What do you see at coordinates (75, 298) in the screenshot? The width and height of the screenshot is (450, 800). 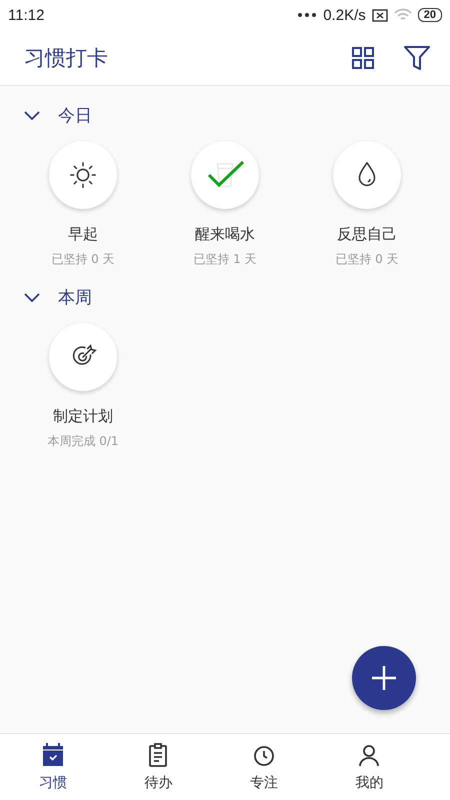 I see `section-title: 本周` at bounding box center [75, 298].